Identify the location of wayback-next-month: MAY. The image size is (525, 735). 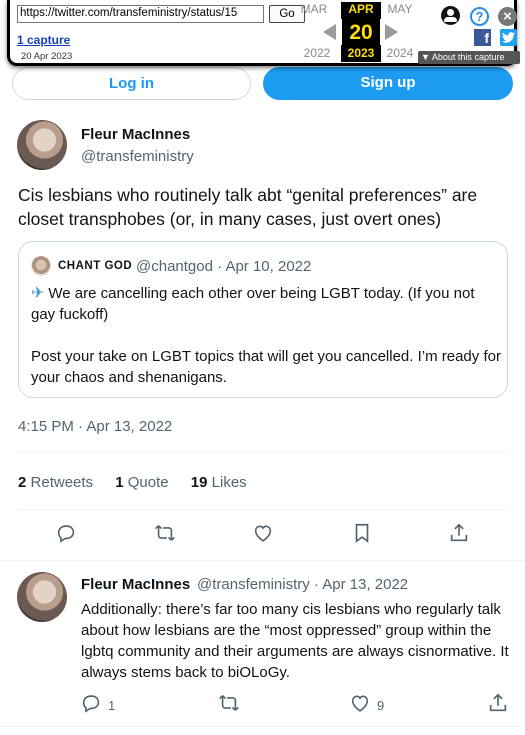
(400, 9).